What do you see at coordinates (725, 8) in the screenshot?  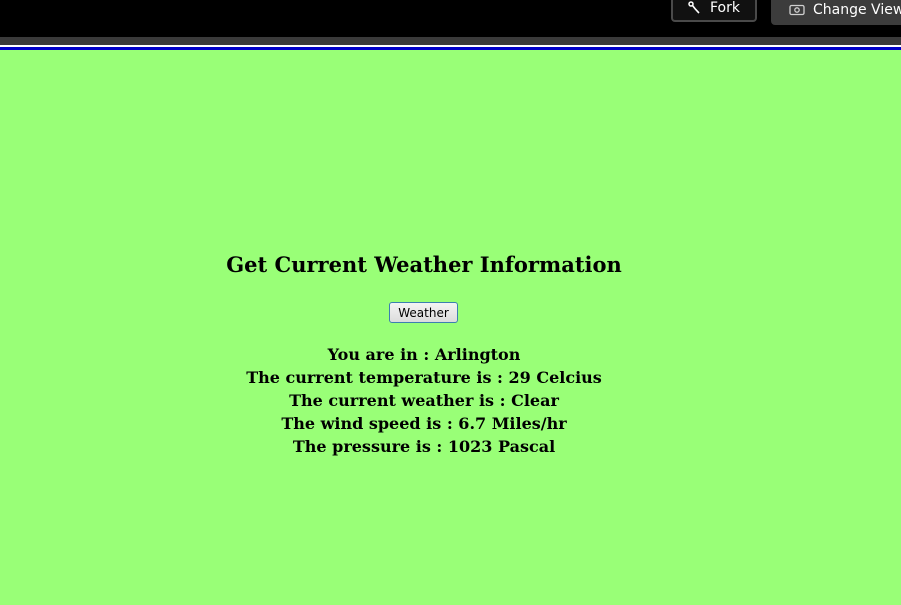 I see `fork-button-label: Fork` at bounding box center [725, 8].